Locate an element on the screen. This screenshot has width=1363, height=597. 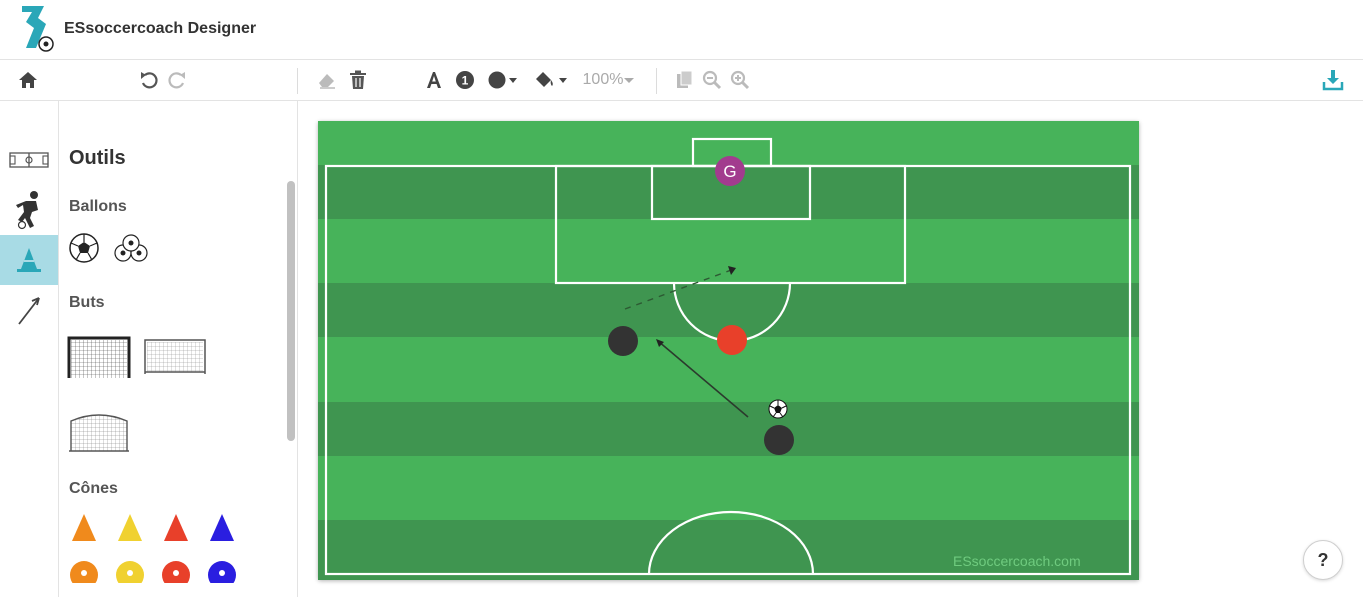
marker-blue-tool is located at coordinates (222, 574).